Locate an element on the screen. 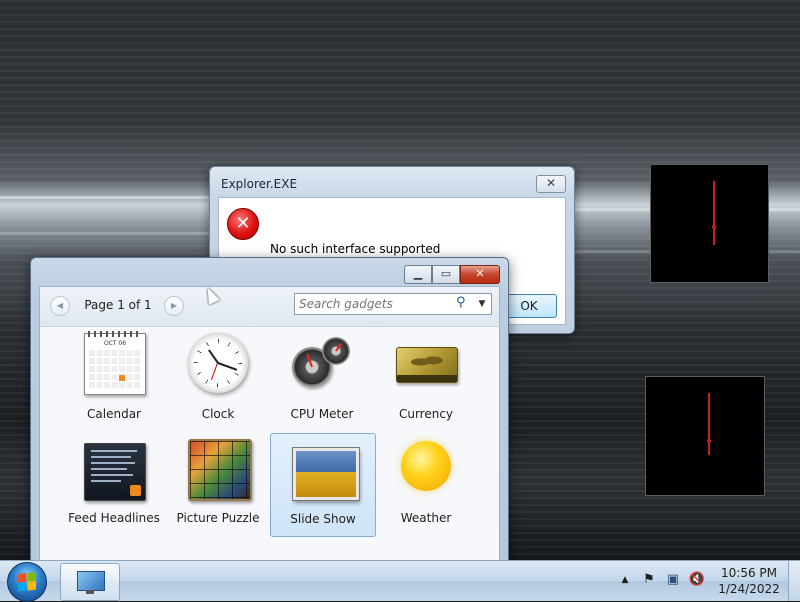  close-button: ✕ is located at coordinates (480, 274).